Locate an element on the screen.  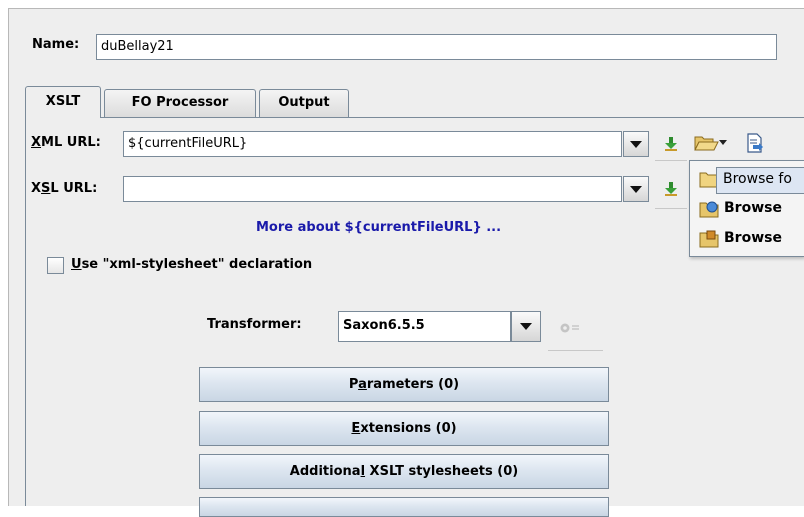
open-in-editor-button is located at coordinates (755, 143).